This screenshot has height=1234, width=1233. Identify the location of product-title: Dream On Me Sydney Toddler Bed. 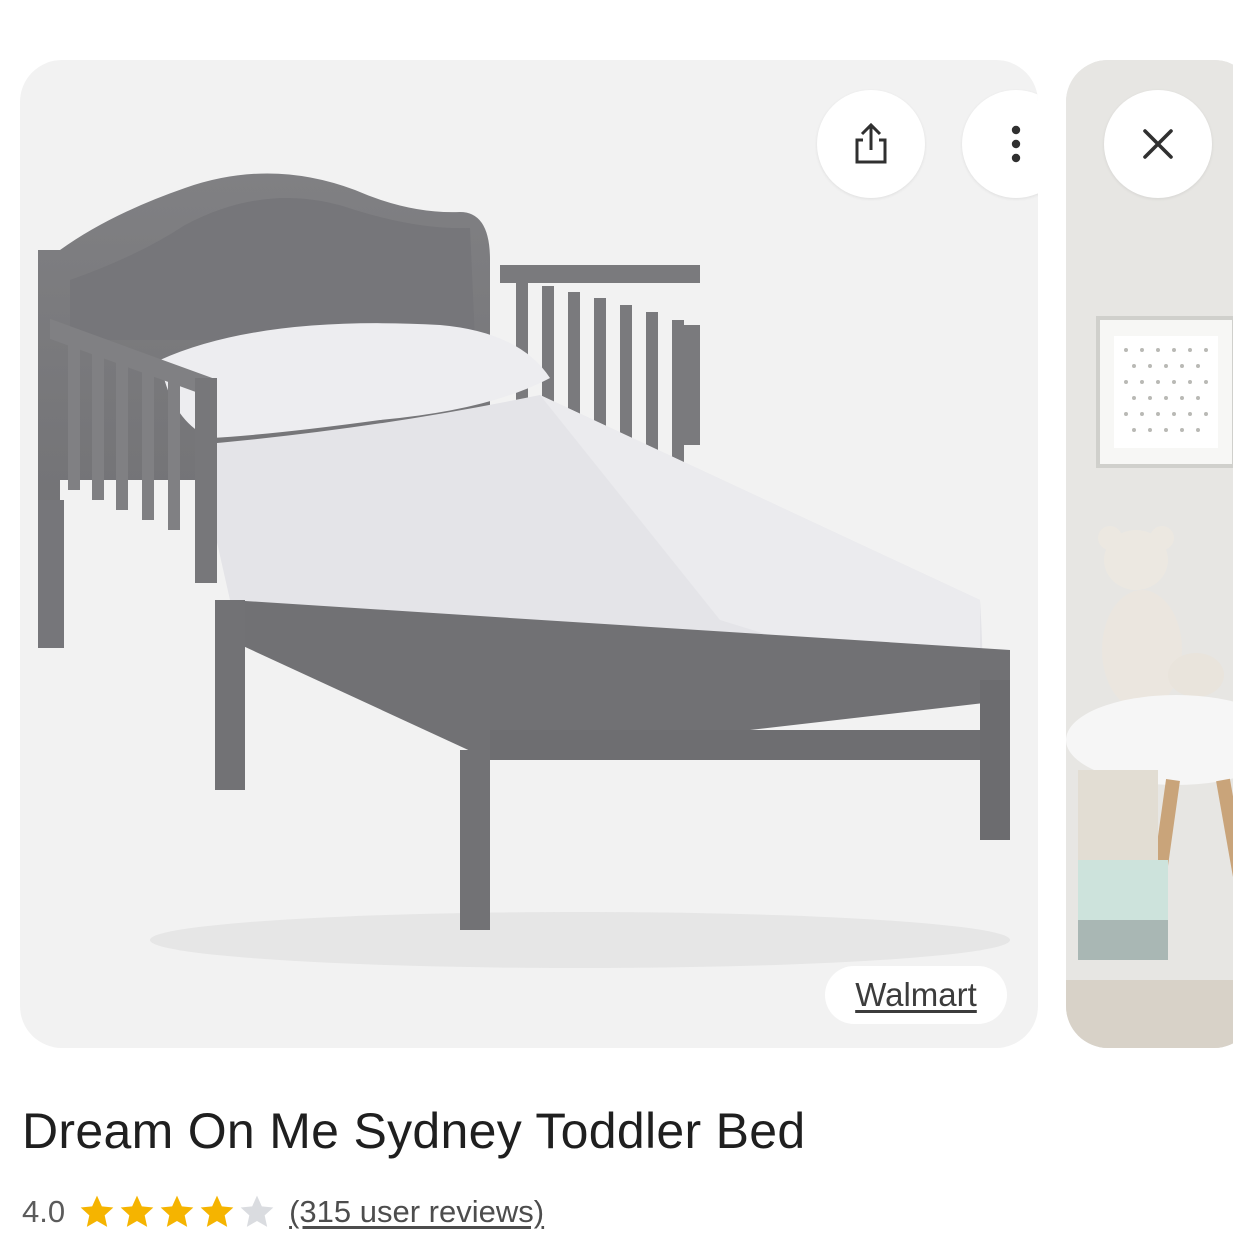
(414, 1131).